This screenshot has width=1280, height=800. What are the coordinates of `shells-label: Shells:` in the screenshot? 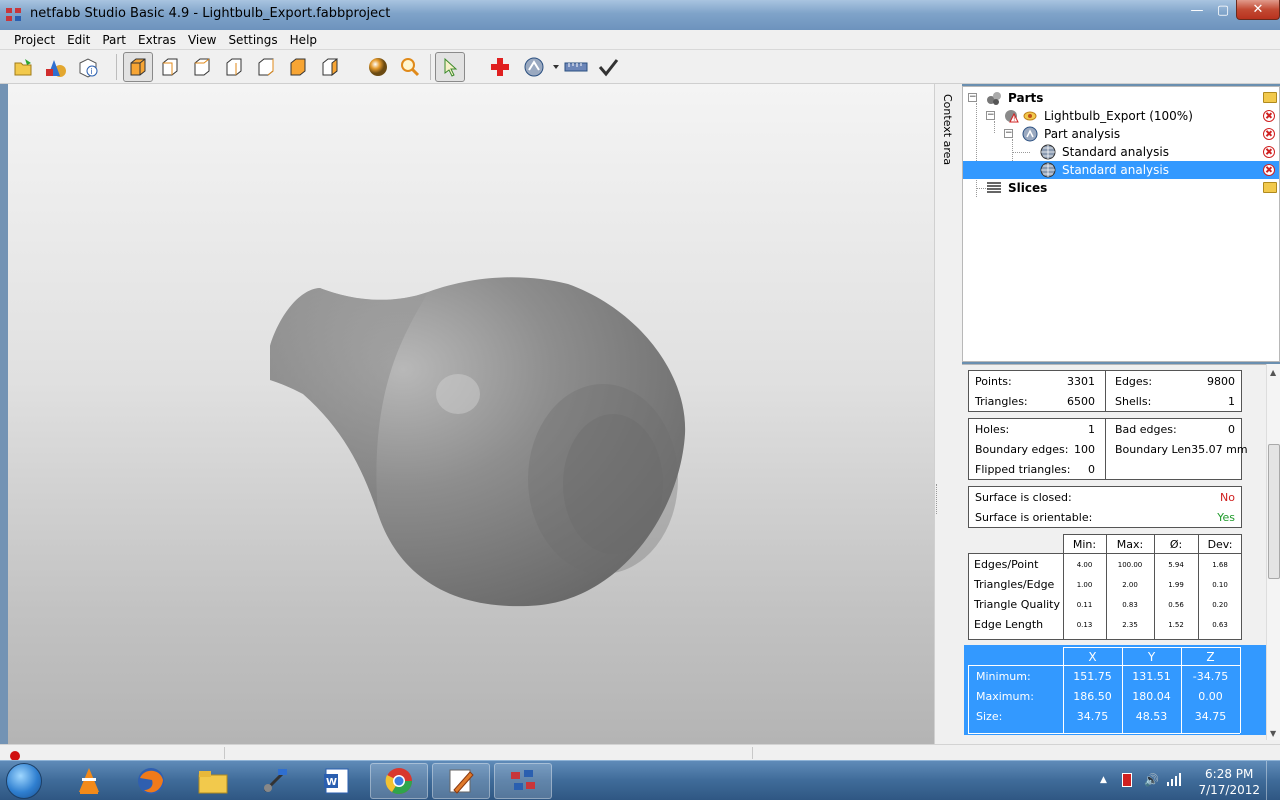 It's located at (1133, 401).